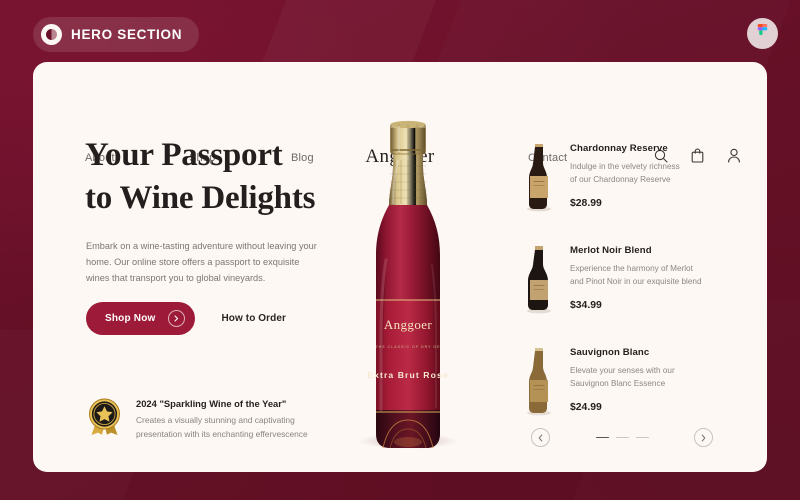 The width and height of the screenshot is (800, 500). I want to click on carousel-controls, so click(622, 437).